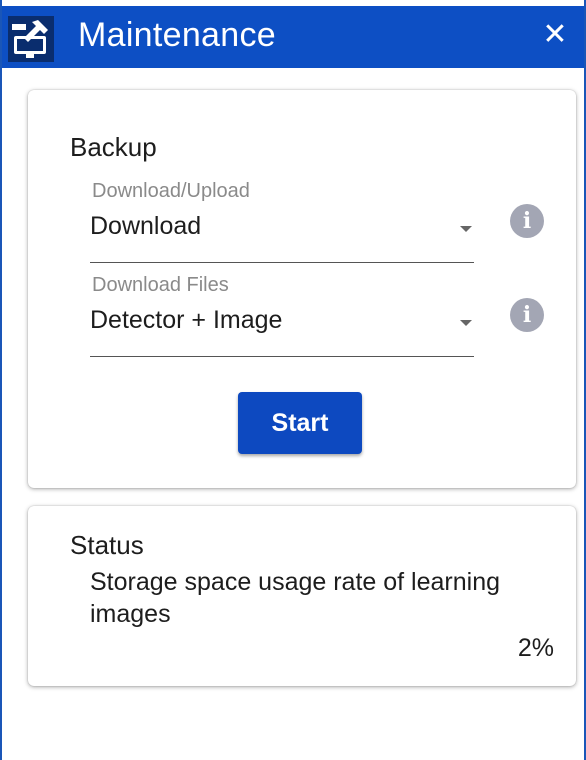 This screenshot has width=586, height=760. What do you see at coordinates (171, 191) in the screenshot?
I see `download-upload-label: Download/Upload` at bounding box center [171, 191].